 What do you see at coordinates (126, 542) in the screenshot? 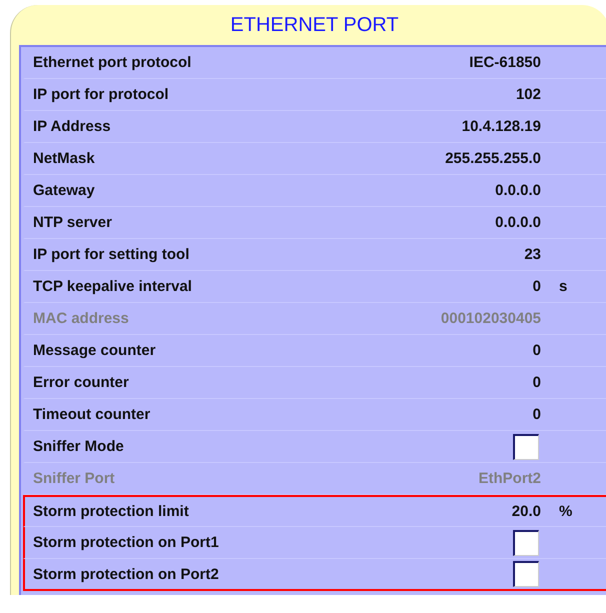
I see `setting-label: Storm protection on Port1` at bounding box center [126, 542].